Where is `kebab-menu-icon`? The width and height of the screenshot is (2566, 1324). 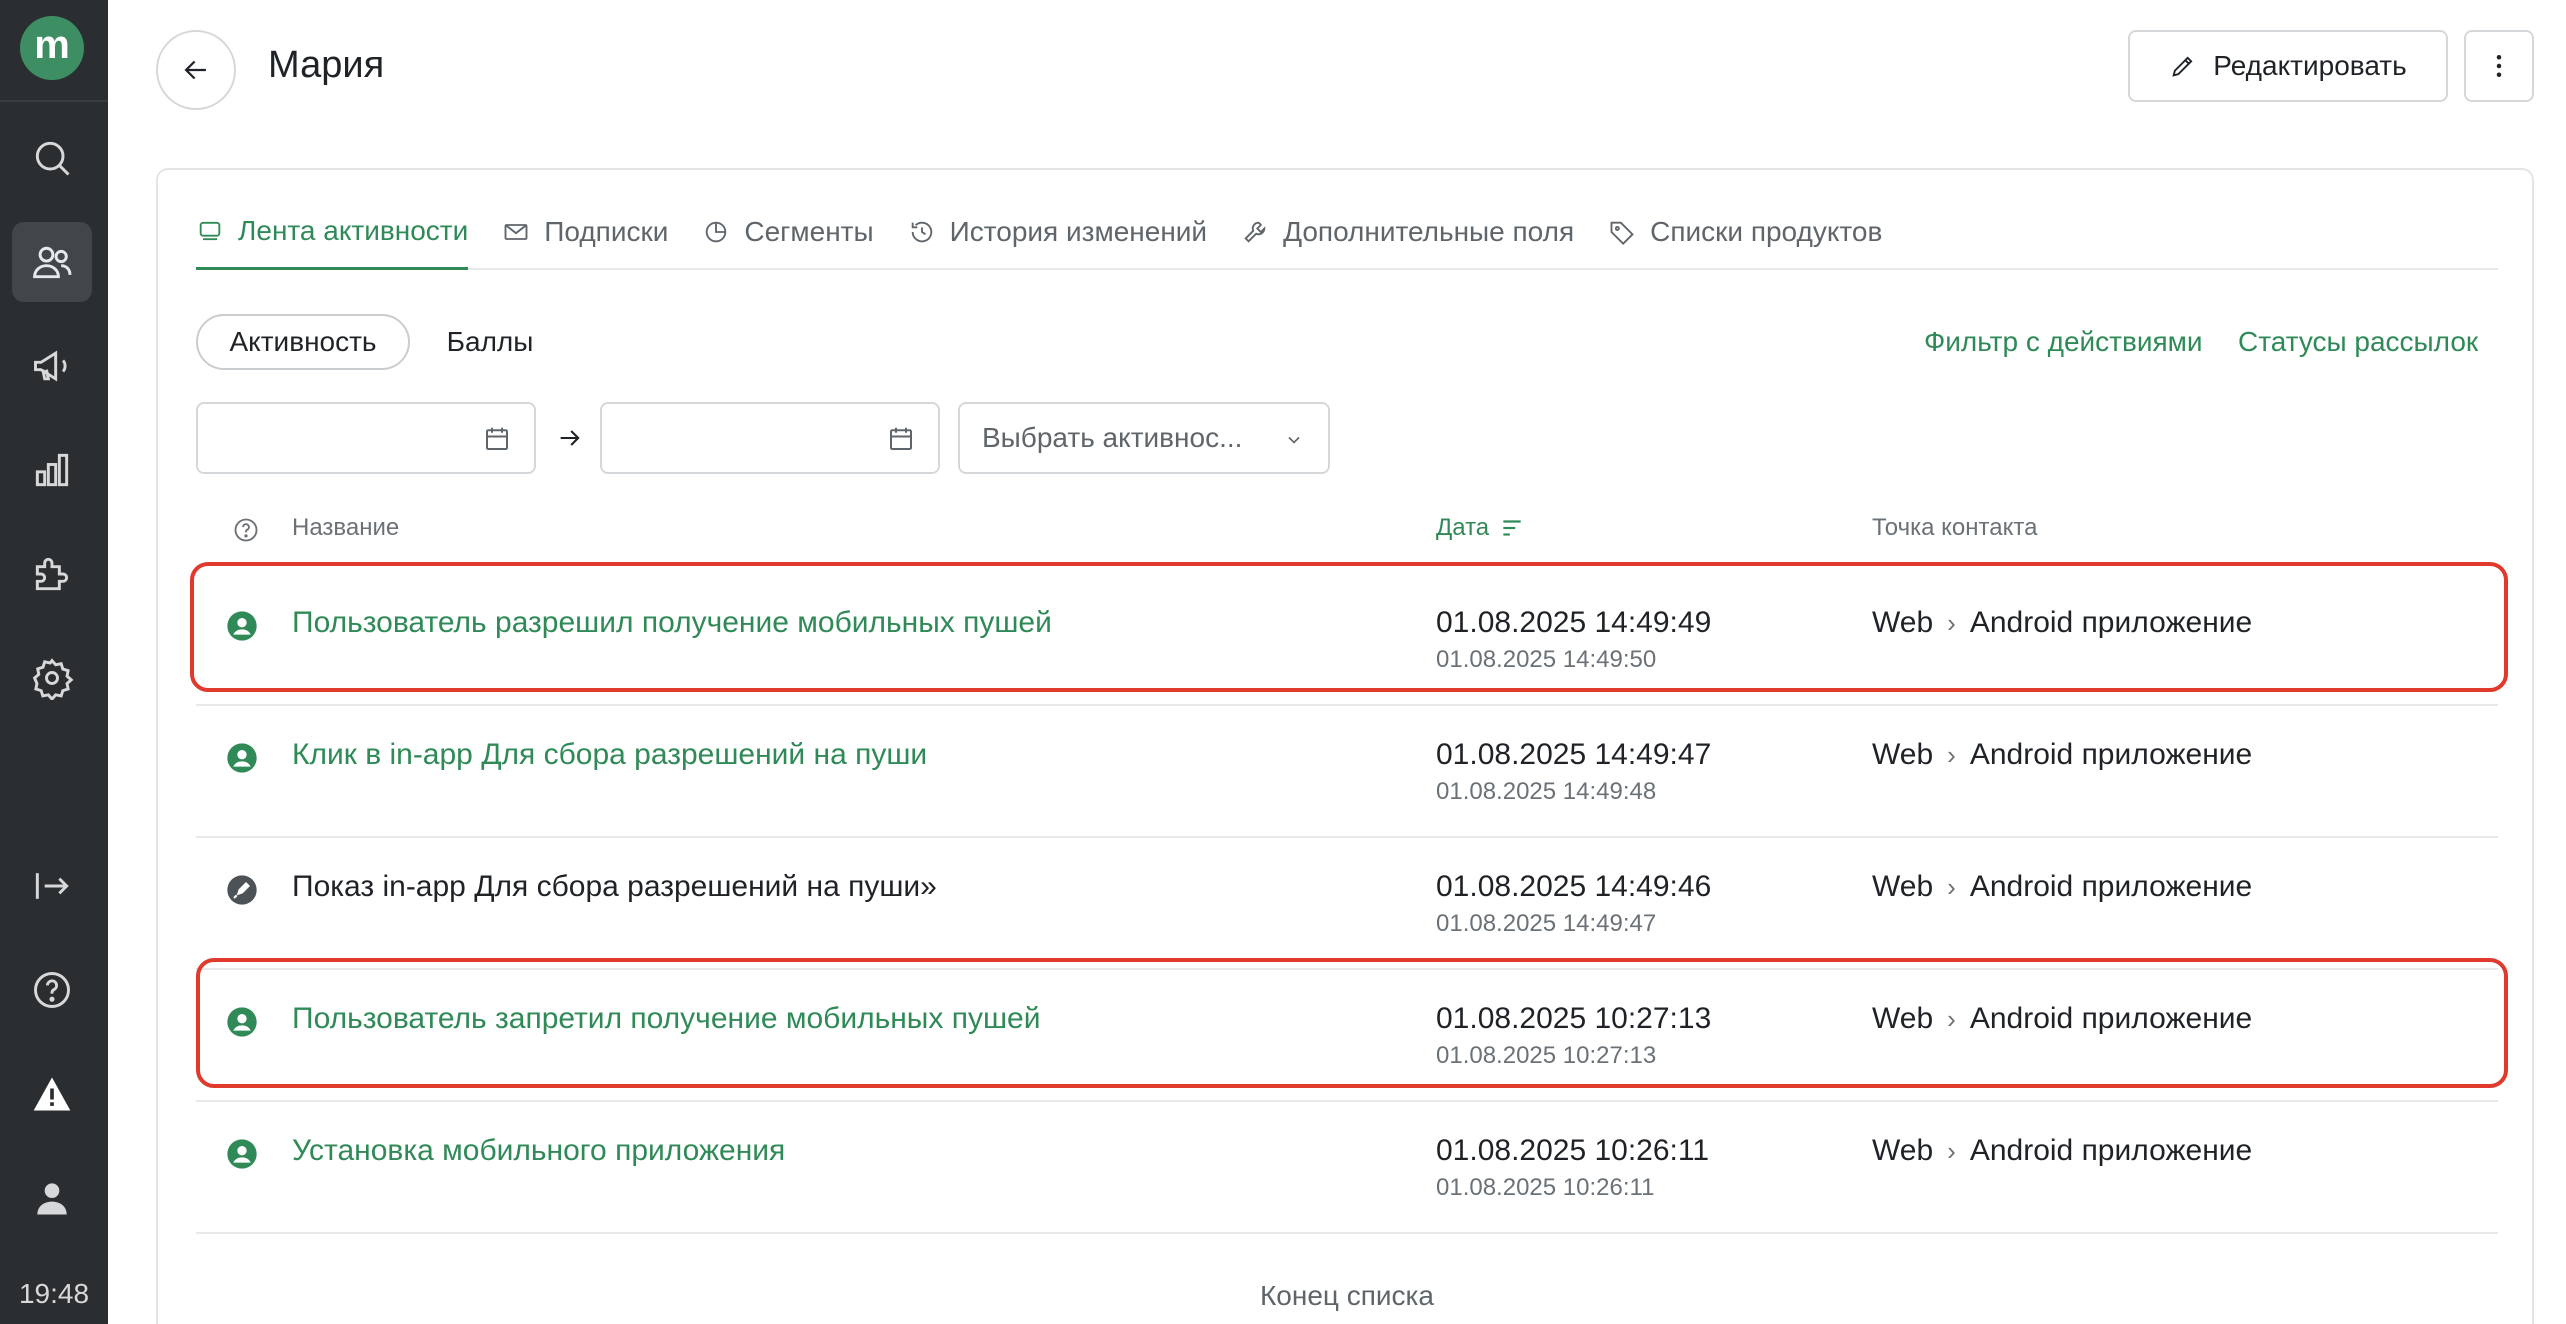
kebab-menu-icon is located at coordinates (2499, 66).